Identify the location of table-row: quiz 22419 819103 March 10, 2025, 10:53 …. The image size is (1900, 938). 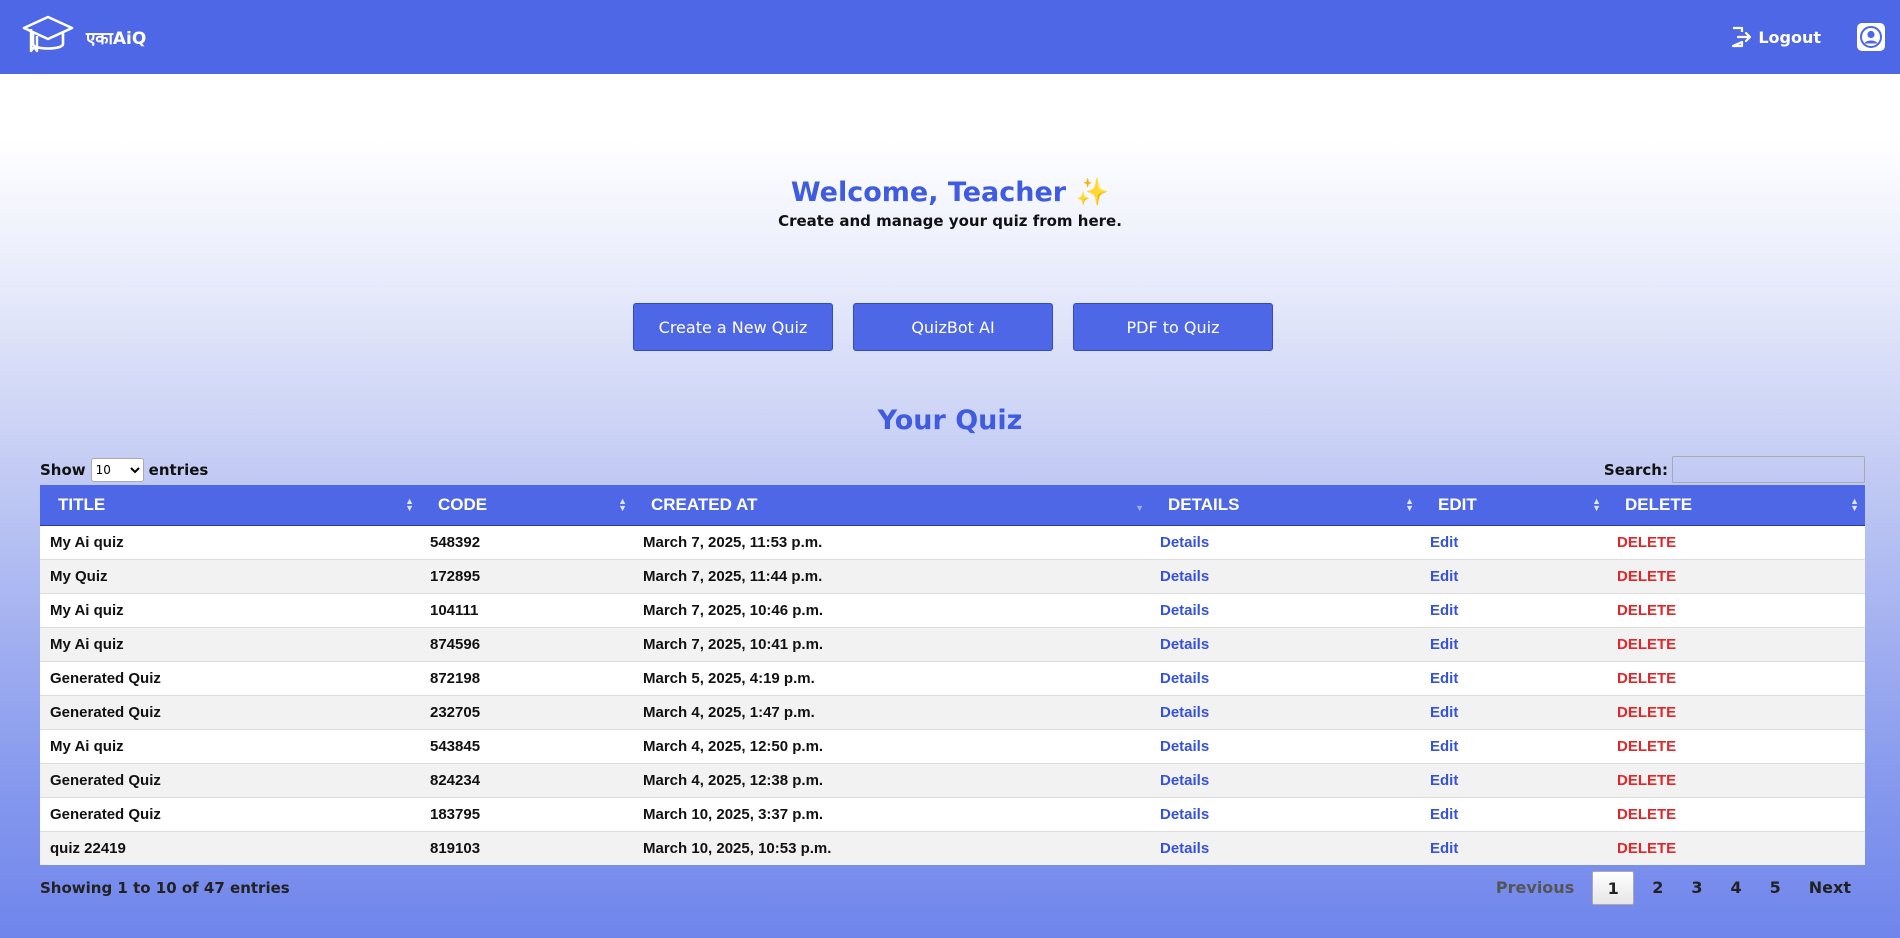
(952, 847).